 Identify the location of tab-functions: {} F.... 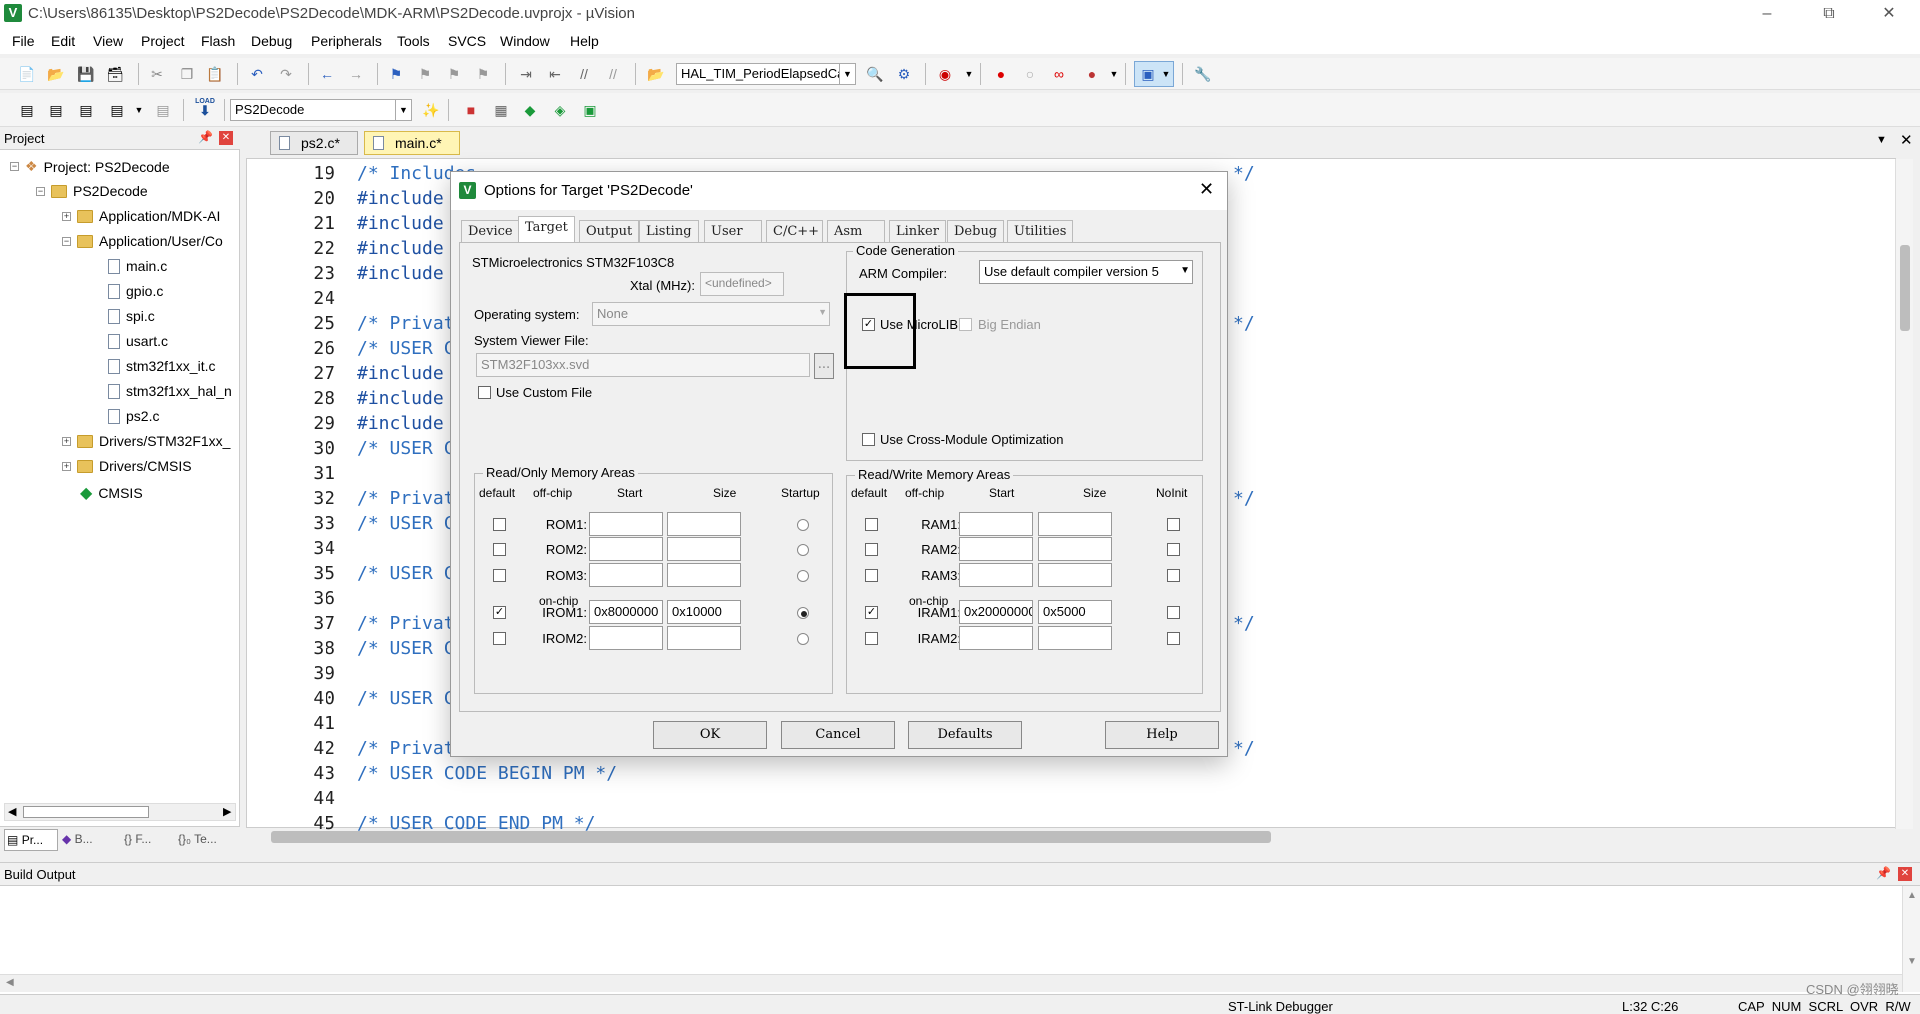
(137, 839).